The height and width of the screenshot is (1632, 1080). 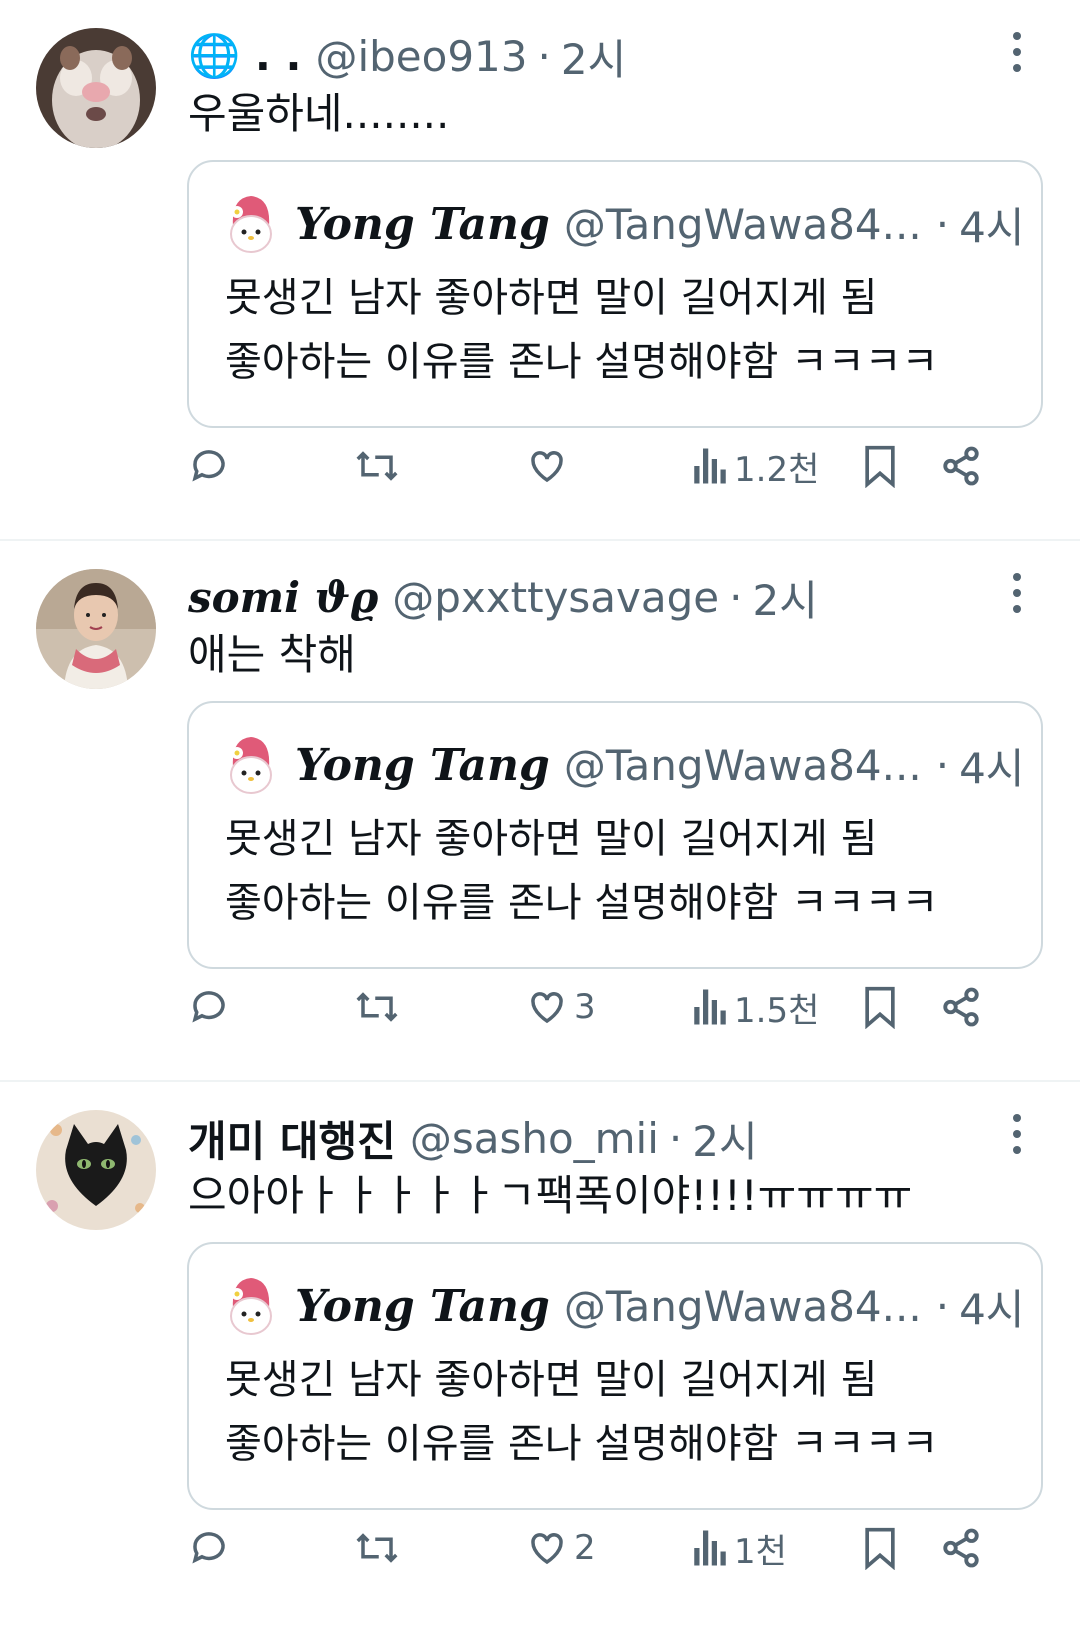 I want to click on user-handle: @pxxttysavage, so click(x=555, y=597).